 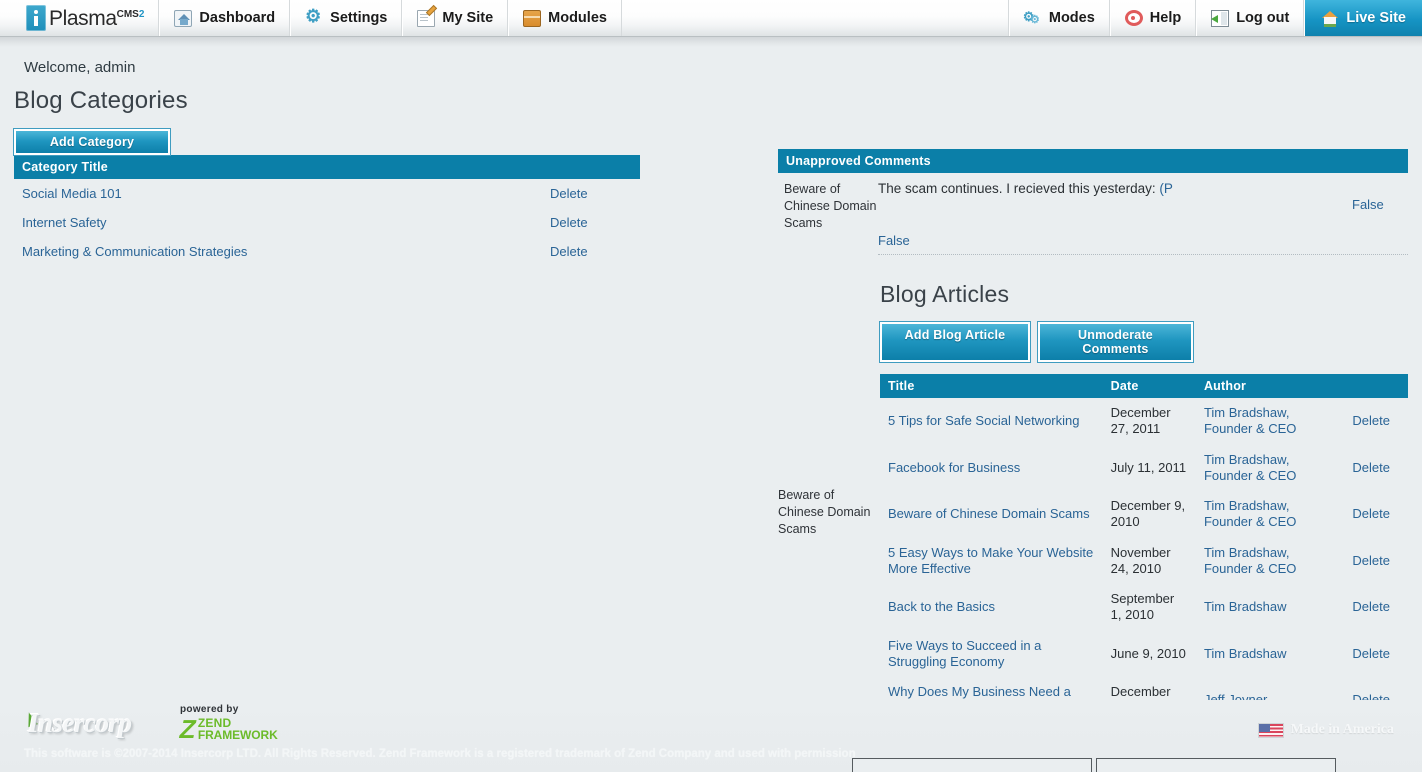 I want to click on made-in-america-badge: Made in America, so click(x=1325, y=730).